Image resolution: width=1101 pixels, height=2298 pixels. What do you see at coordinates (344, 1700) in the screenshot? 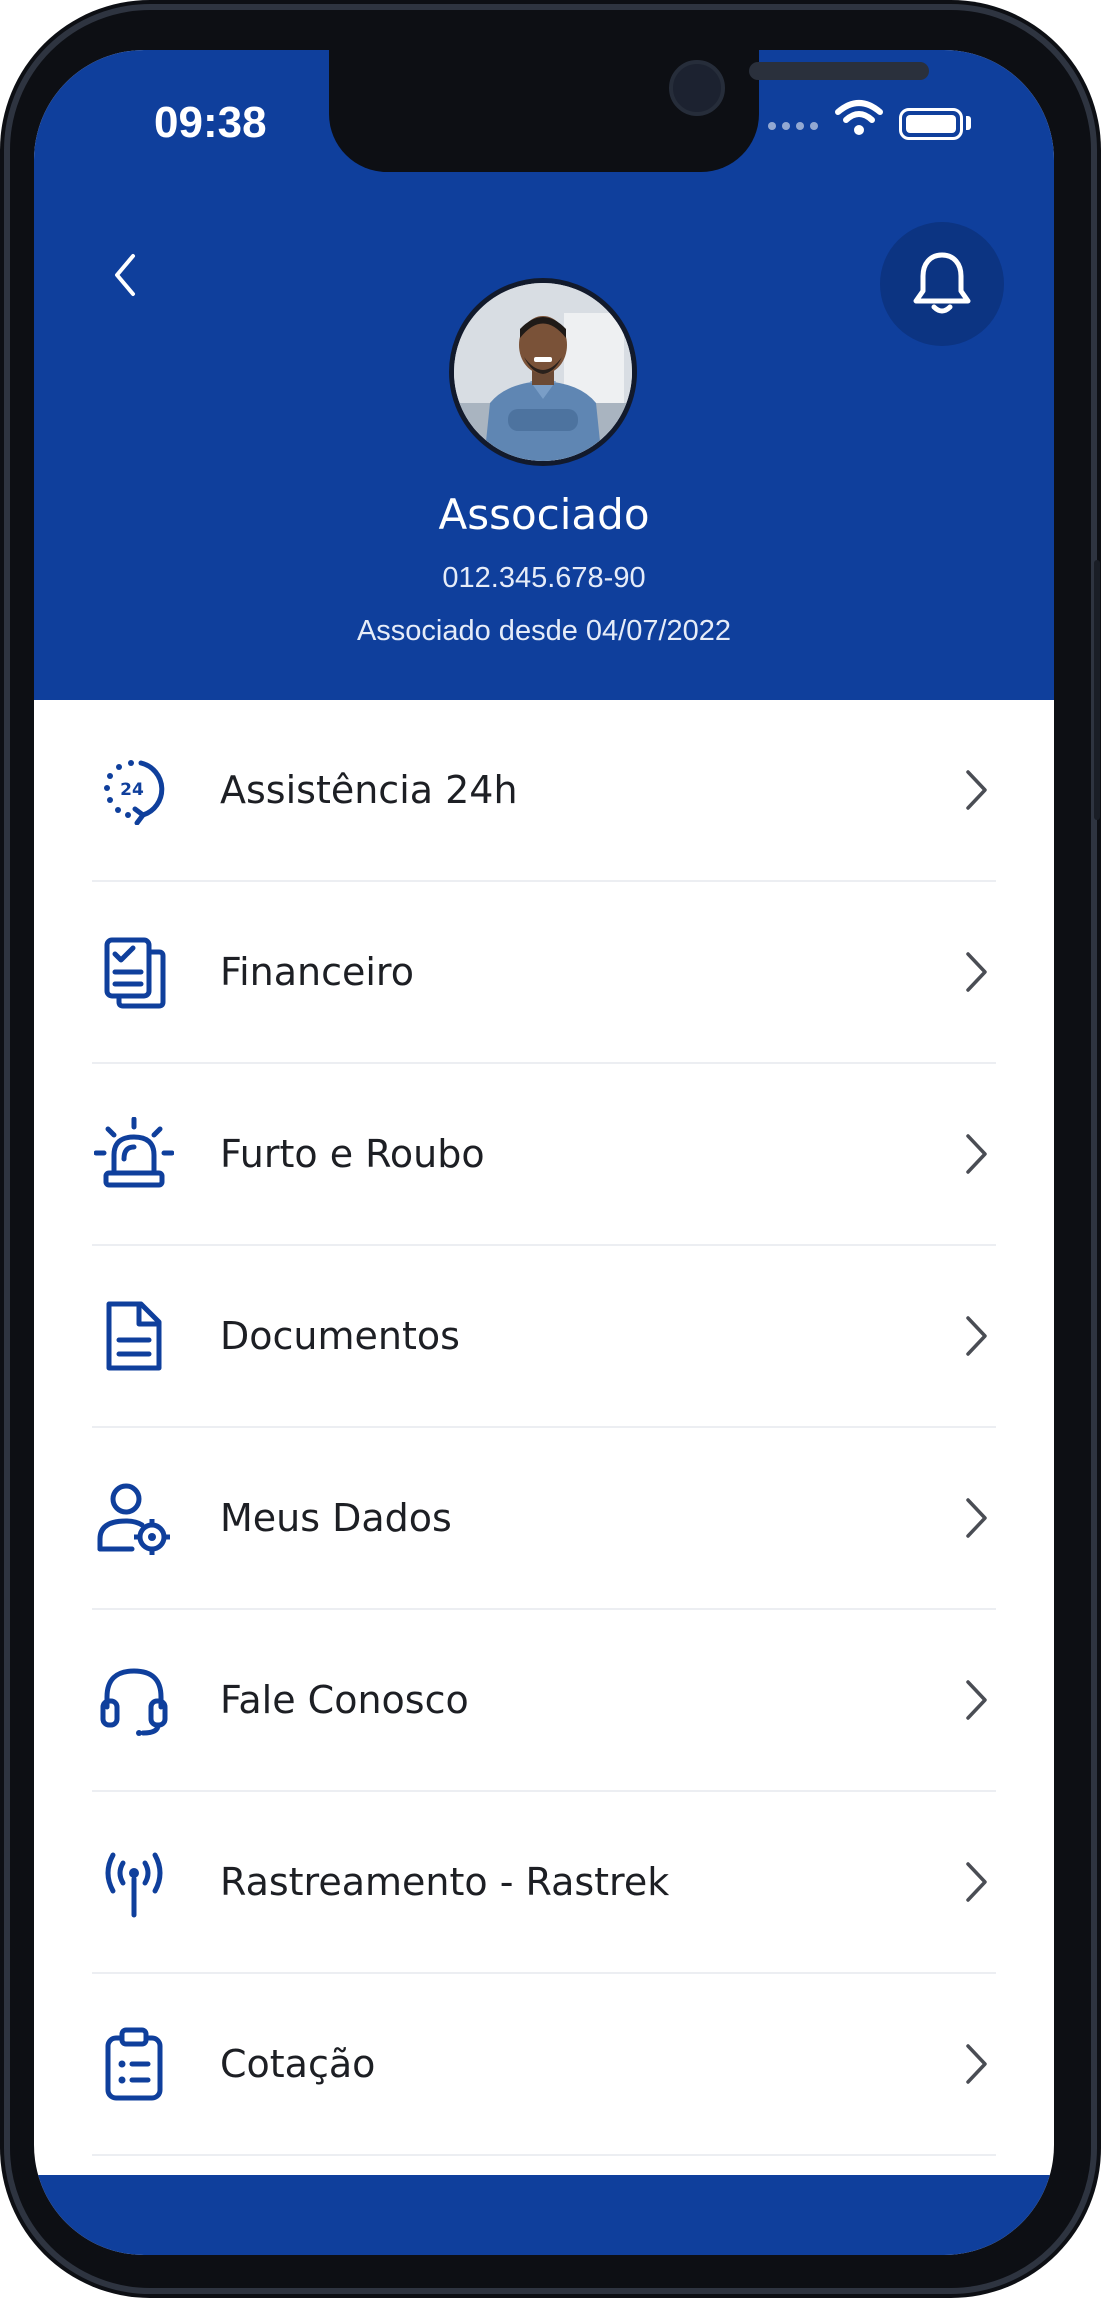
I see `menu-item-label: Fale Conosco` at bounding box center [344, 1700].